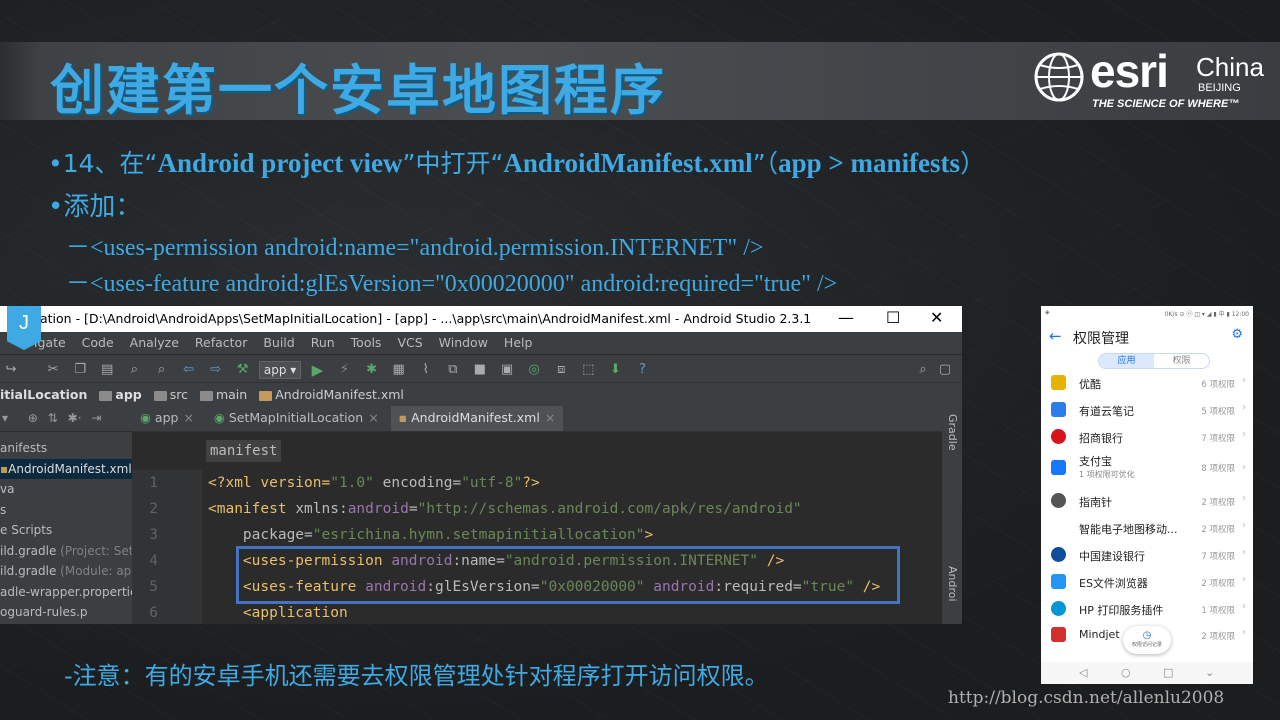  What do you see at coordinates (344, 370) in the screenshot?
I see `instant-run-icon: ⚡` at bounding box center [344, 370].